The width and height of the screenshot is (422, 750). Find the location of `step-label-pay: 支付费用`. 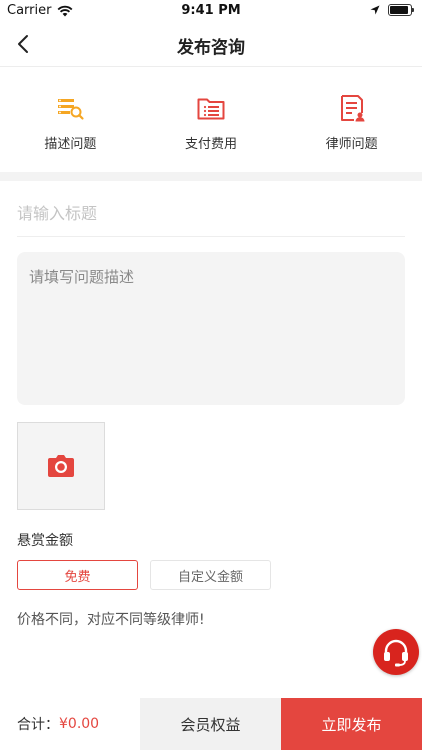

step-label-pay: 支付费用 is located at coordinates (211, 144).